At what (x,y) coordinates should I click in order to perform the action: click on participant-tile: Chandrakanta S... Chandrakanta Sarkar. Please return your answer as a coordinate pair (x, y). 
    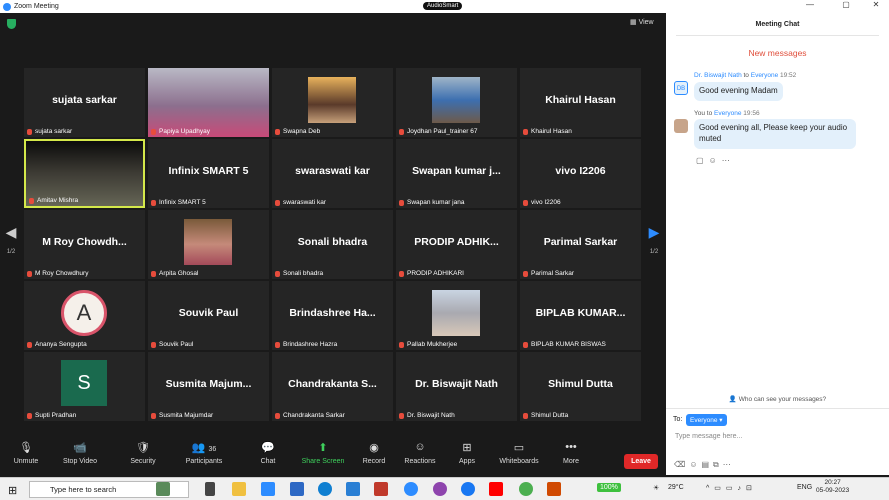
    Looking at the image, I should click on (332, 386).